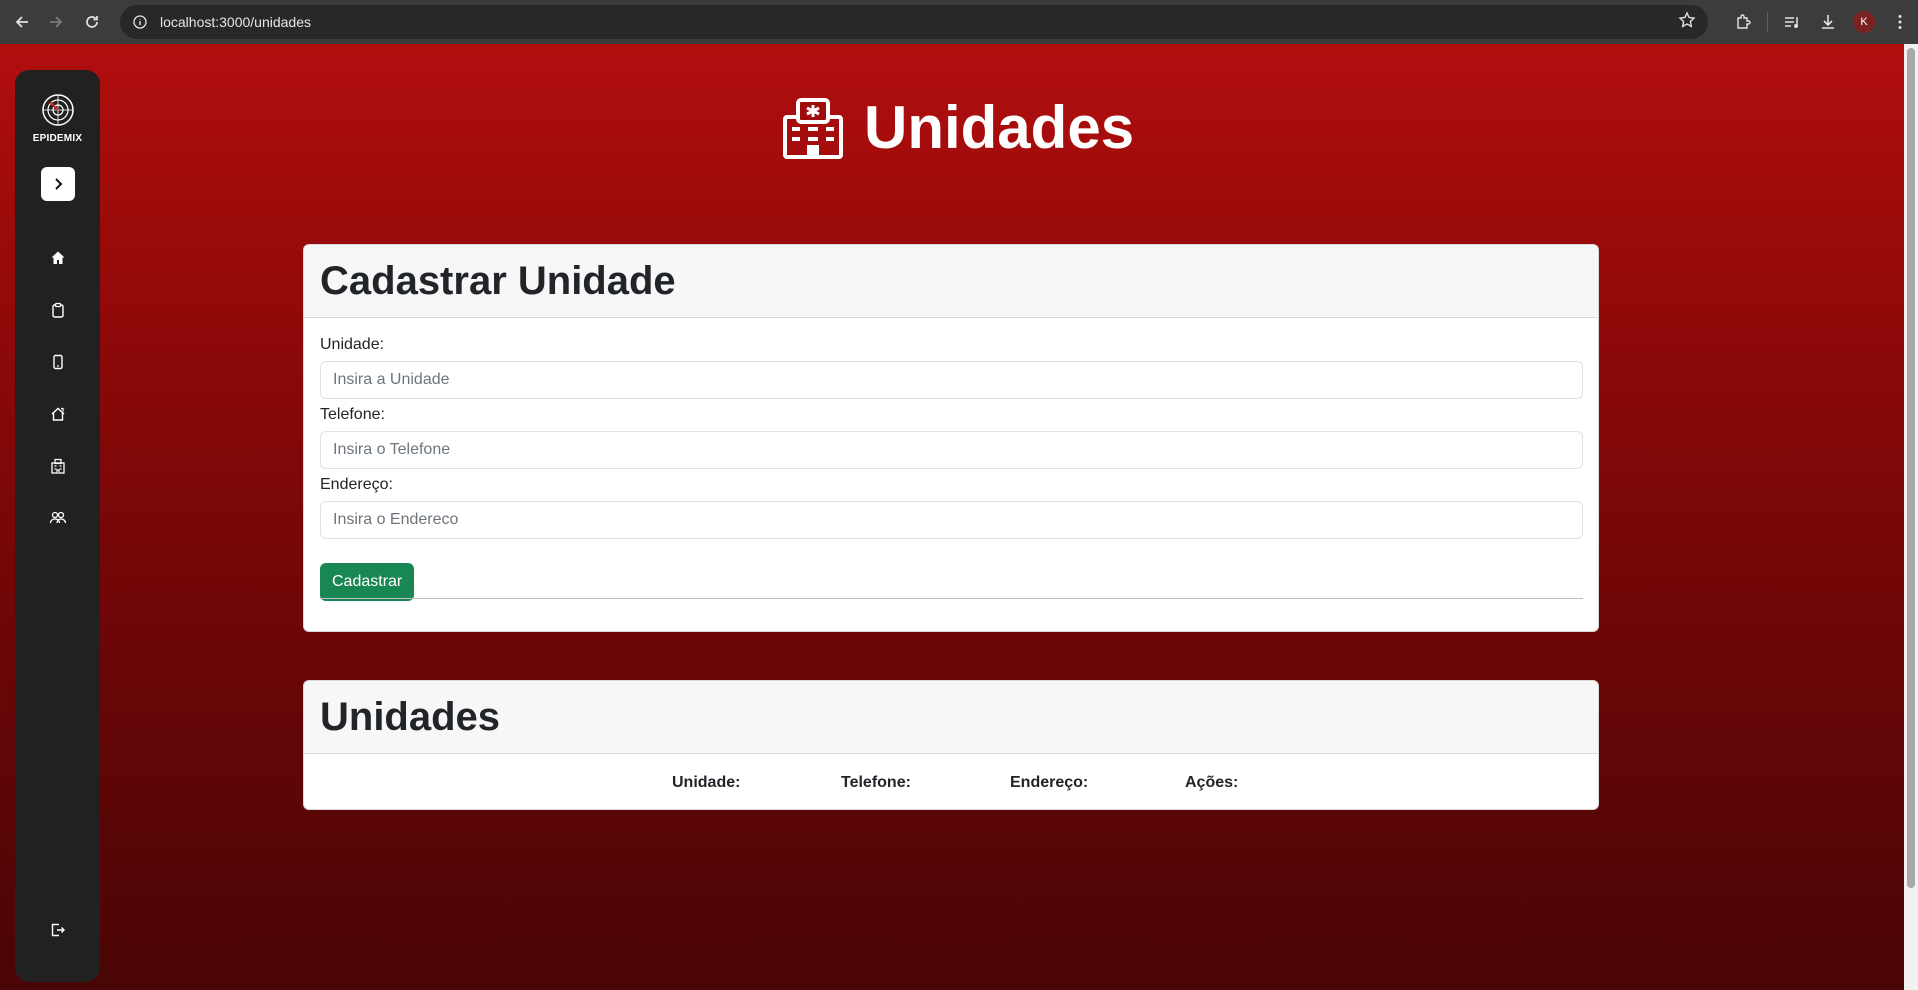 This screenshot has height=990, width=1918. Describe the element at coordinates (1687, 22) in the screenshot. I see `bookmark-star-icon` at that location.